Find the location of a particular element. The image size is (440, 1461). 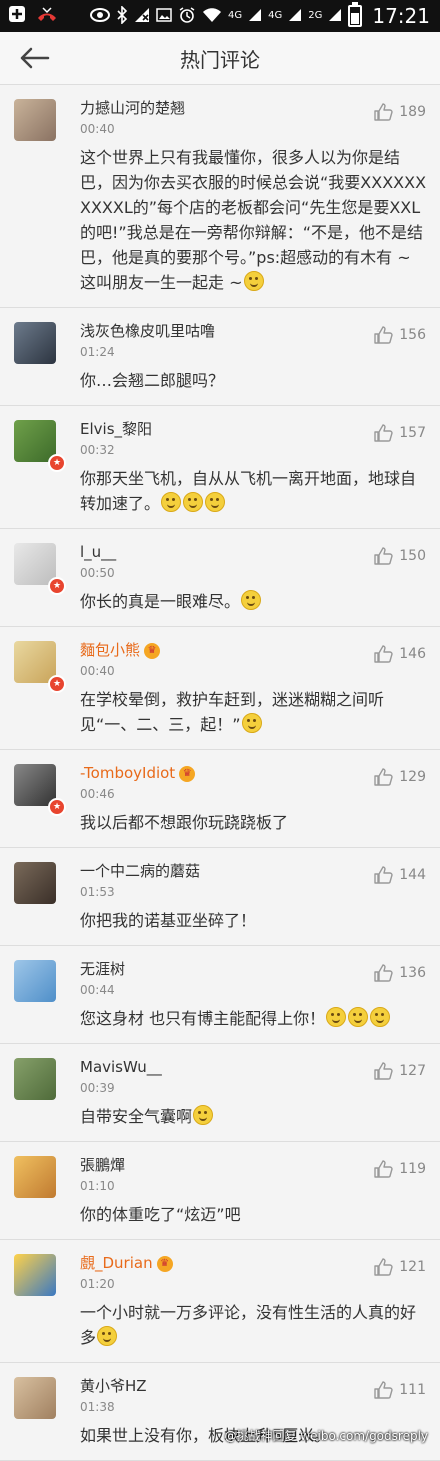

like-count: 144 is located at coordinates (412, 875).